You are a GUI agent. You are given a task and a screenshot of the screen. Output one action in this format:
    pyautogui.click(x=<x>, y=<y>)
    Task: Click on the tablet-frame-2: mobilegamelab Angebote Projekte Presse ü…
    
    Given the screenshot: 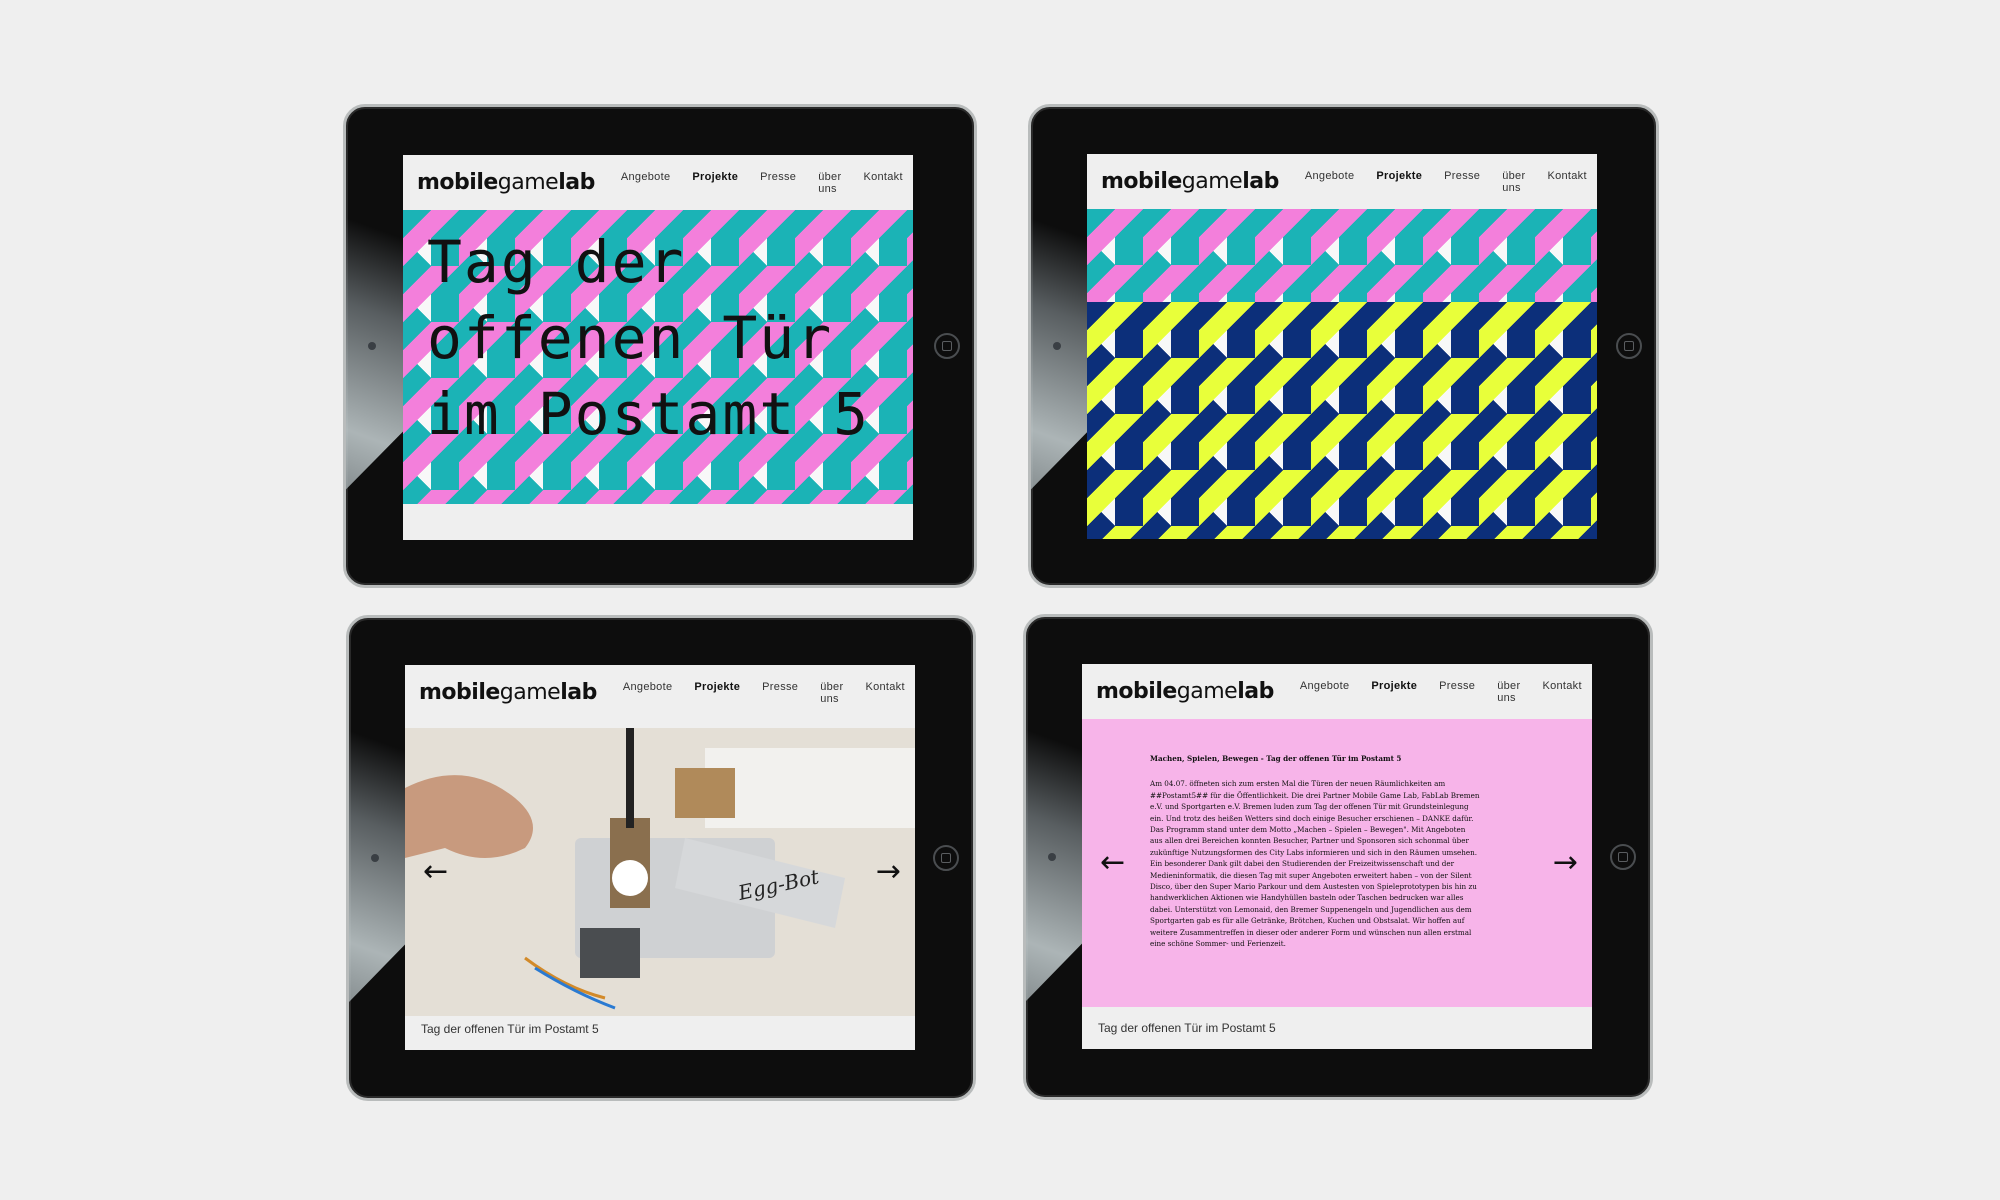 What is the action you would take?
    pyautogui.click(x=1343, y=346)
    